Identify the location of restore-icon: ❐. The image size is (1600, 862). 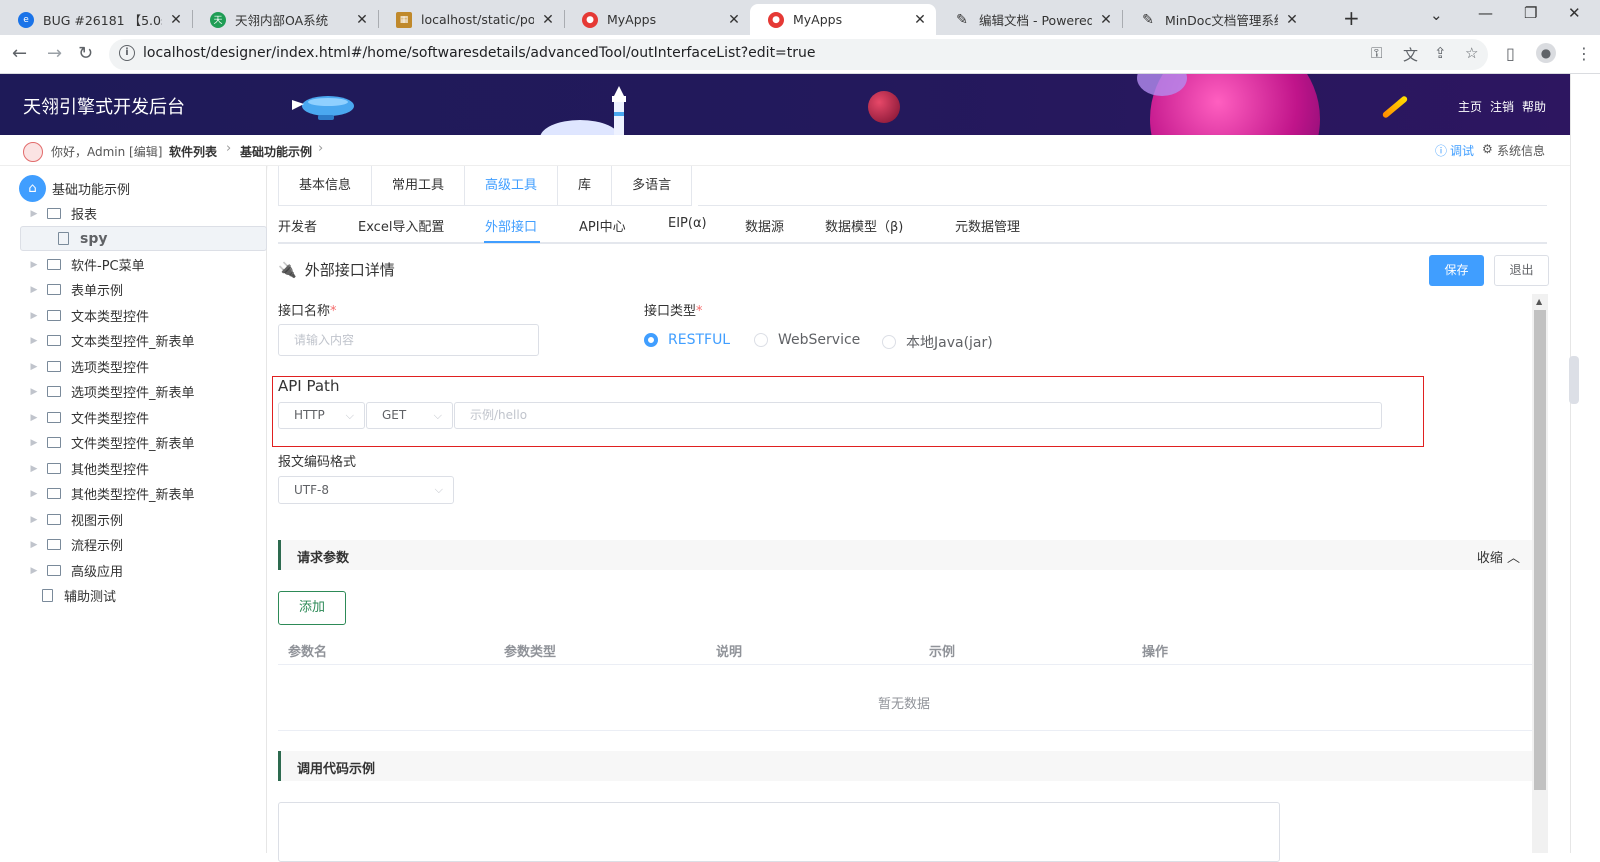
(1530, 13).